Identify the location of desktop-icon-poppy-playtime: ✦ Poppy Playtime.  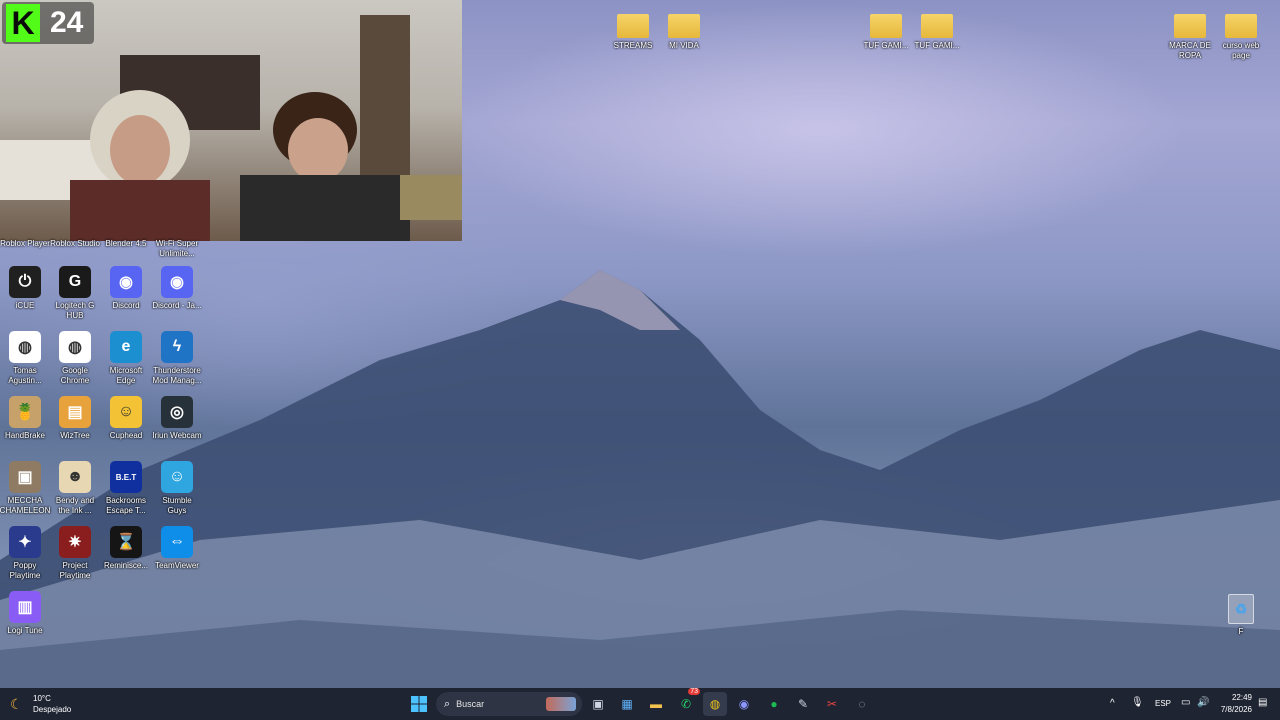
(25, 551).